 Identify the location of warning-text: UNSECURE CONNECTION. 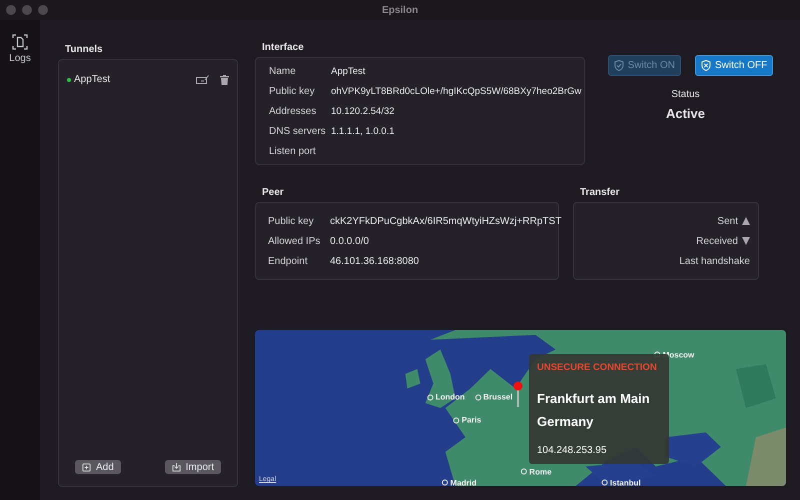
(597, 367).